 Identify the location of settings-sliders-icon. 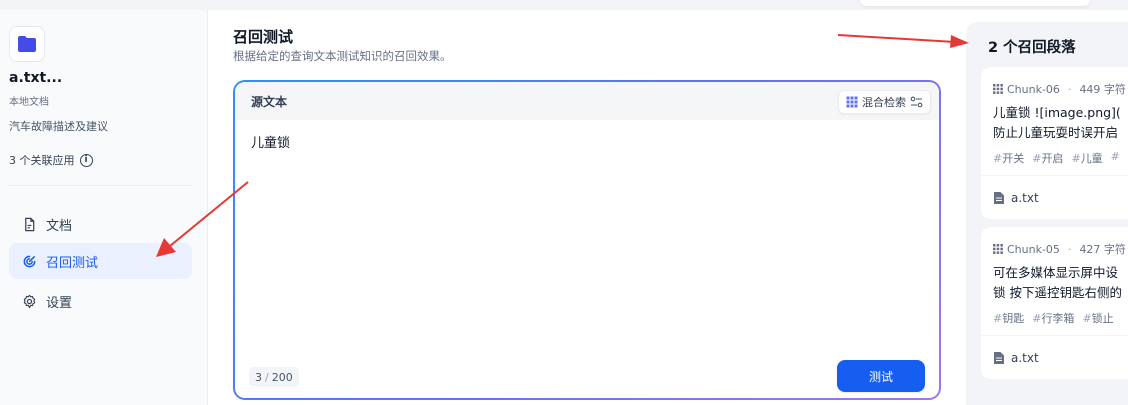
(916, 102).